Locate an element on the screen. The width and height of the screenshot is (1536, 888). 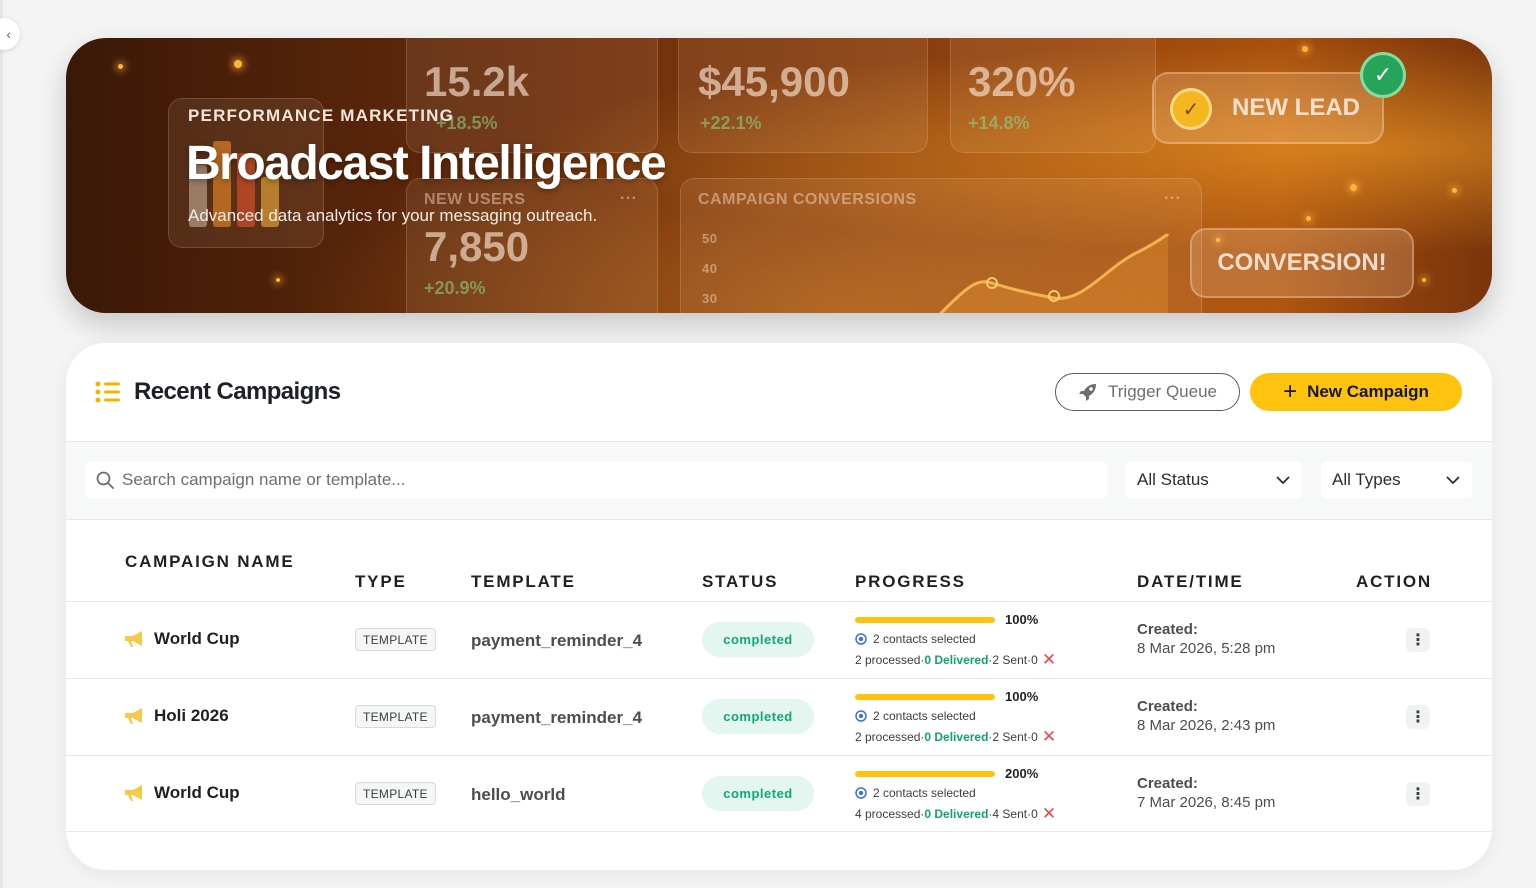
rocket-icon is located at coordinates (1087, 392).